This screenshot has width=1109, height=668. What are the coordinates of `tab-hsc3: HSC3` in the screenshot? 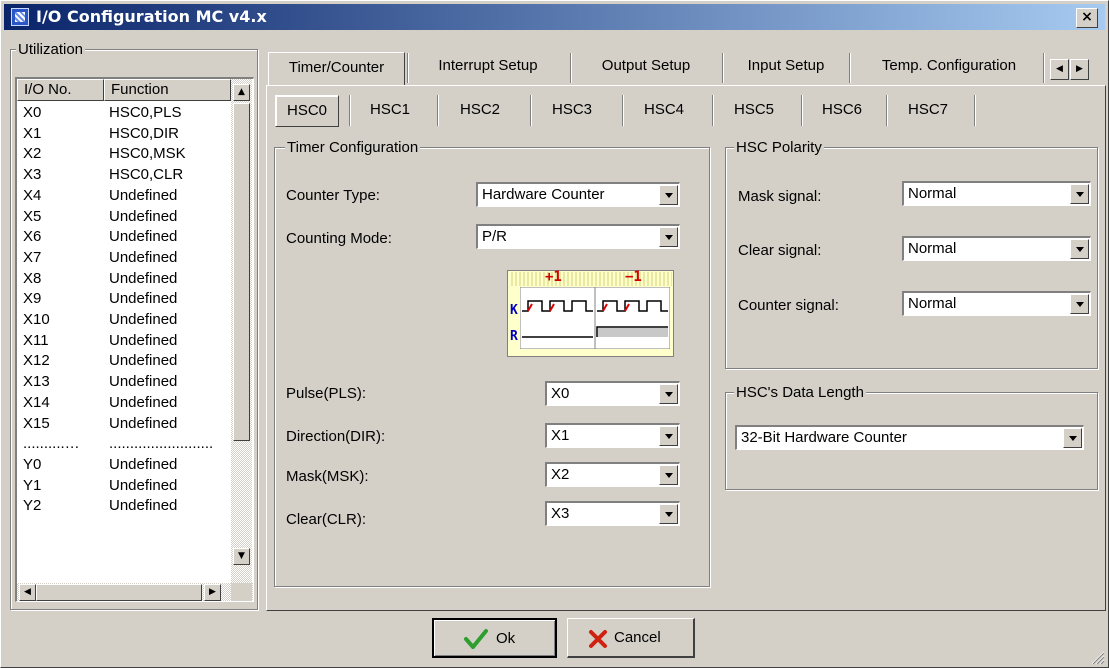 It's located at (572, 110).